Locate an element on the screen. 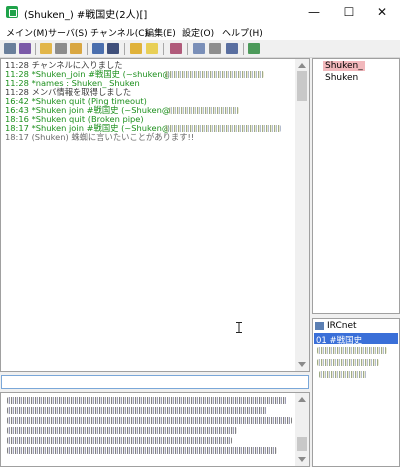  search-icon is located at coordinates (199, 48).